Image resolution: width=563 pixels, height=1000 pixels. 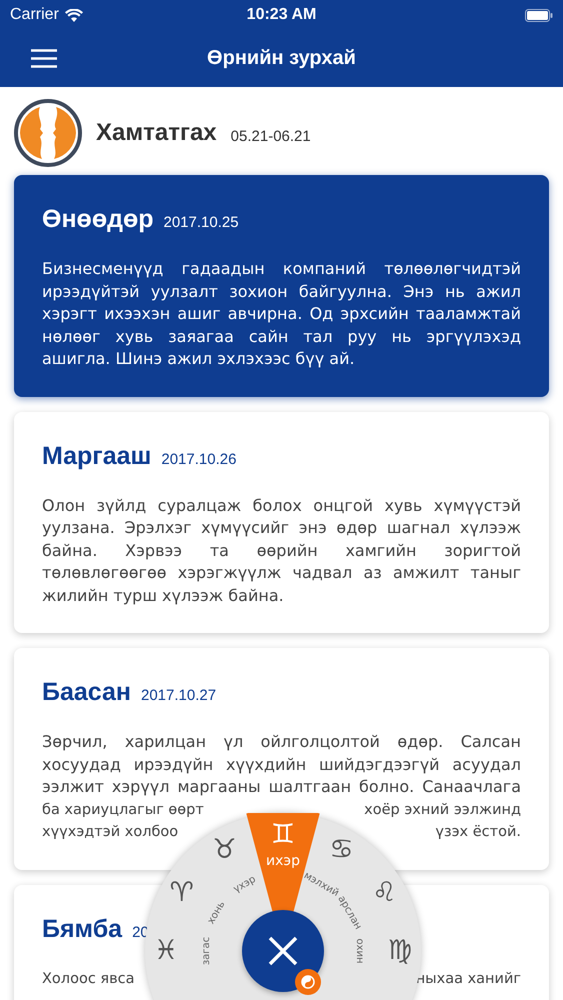 I want to click on zodiac-symbol: ♉, so click(x=224, y=850).